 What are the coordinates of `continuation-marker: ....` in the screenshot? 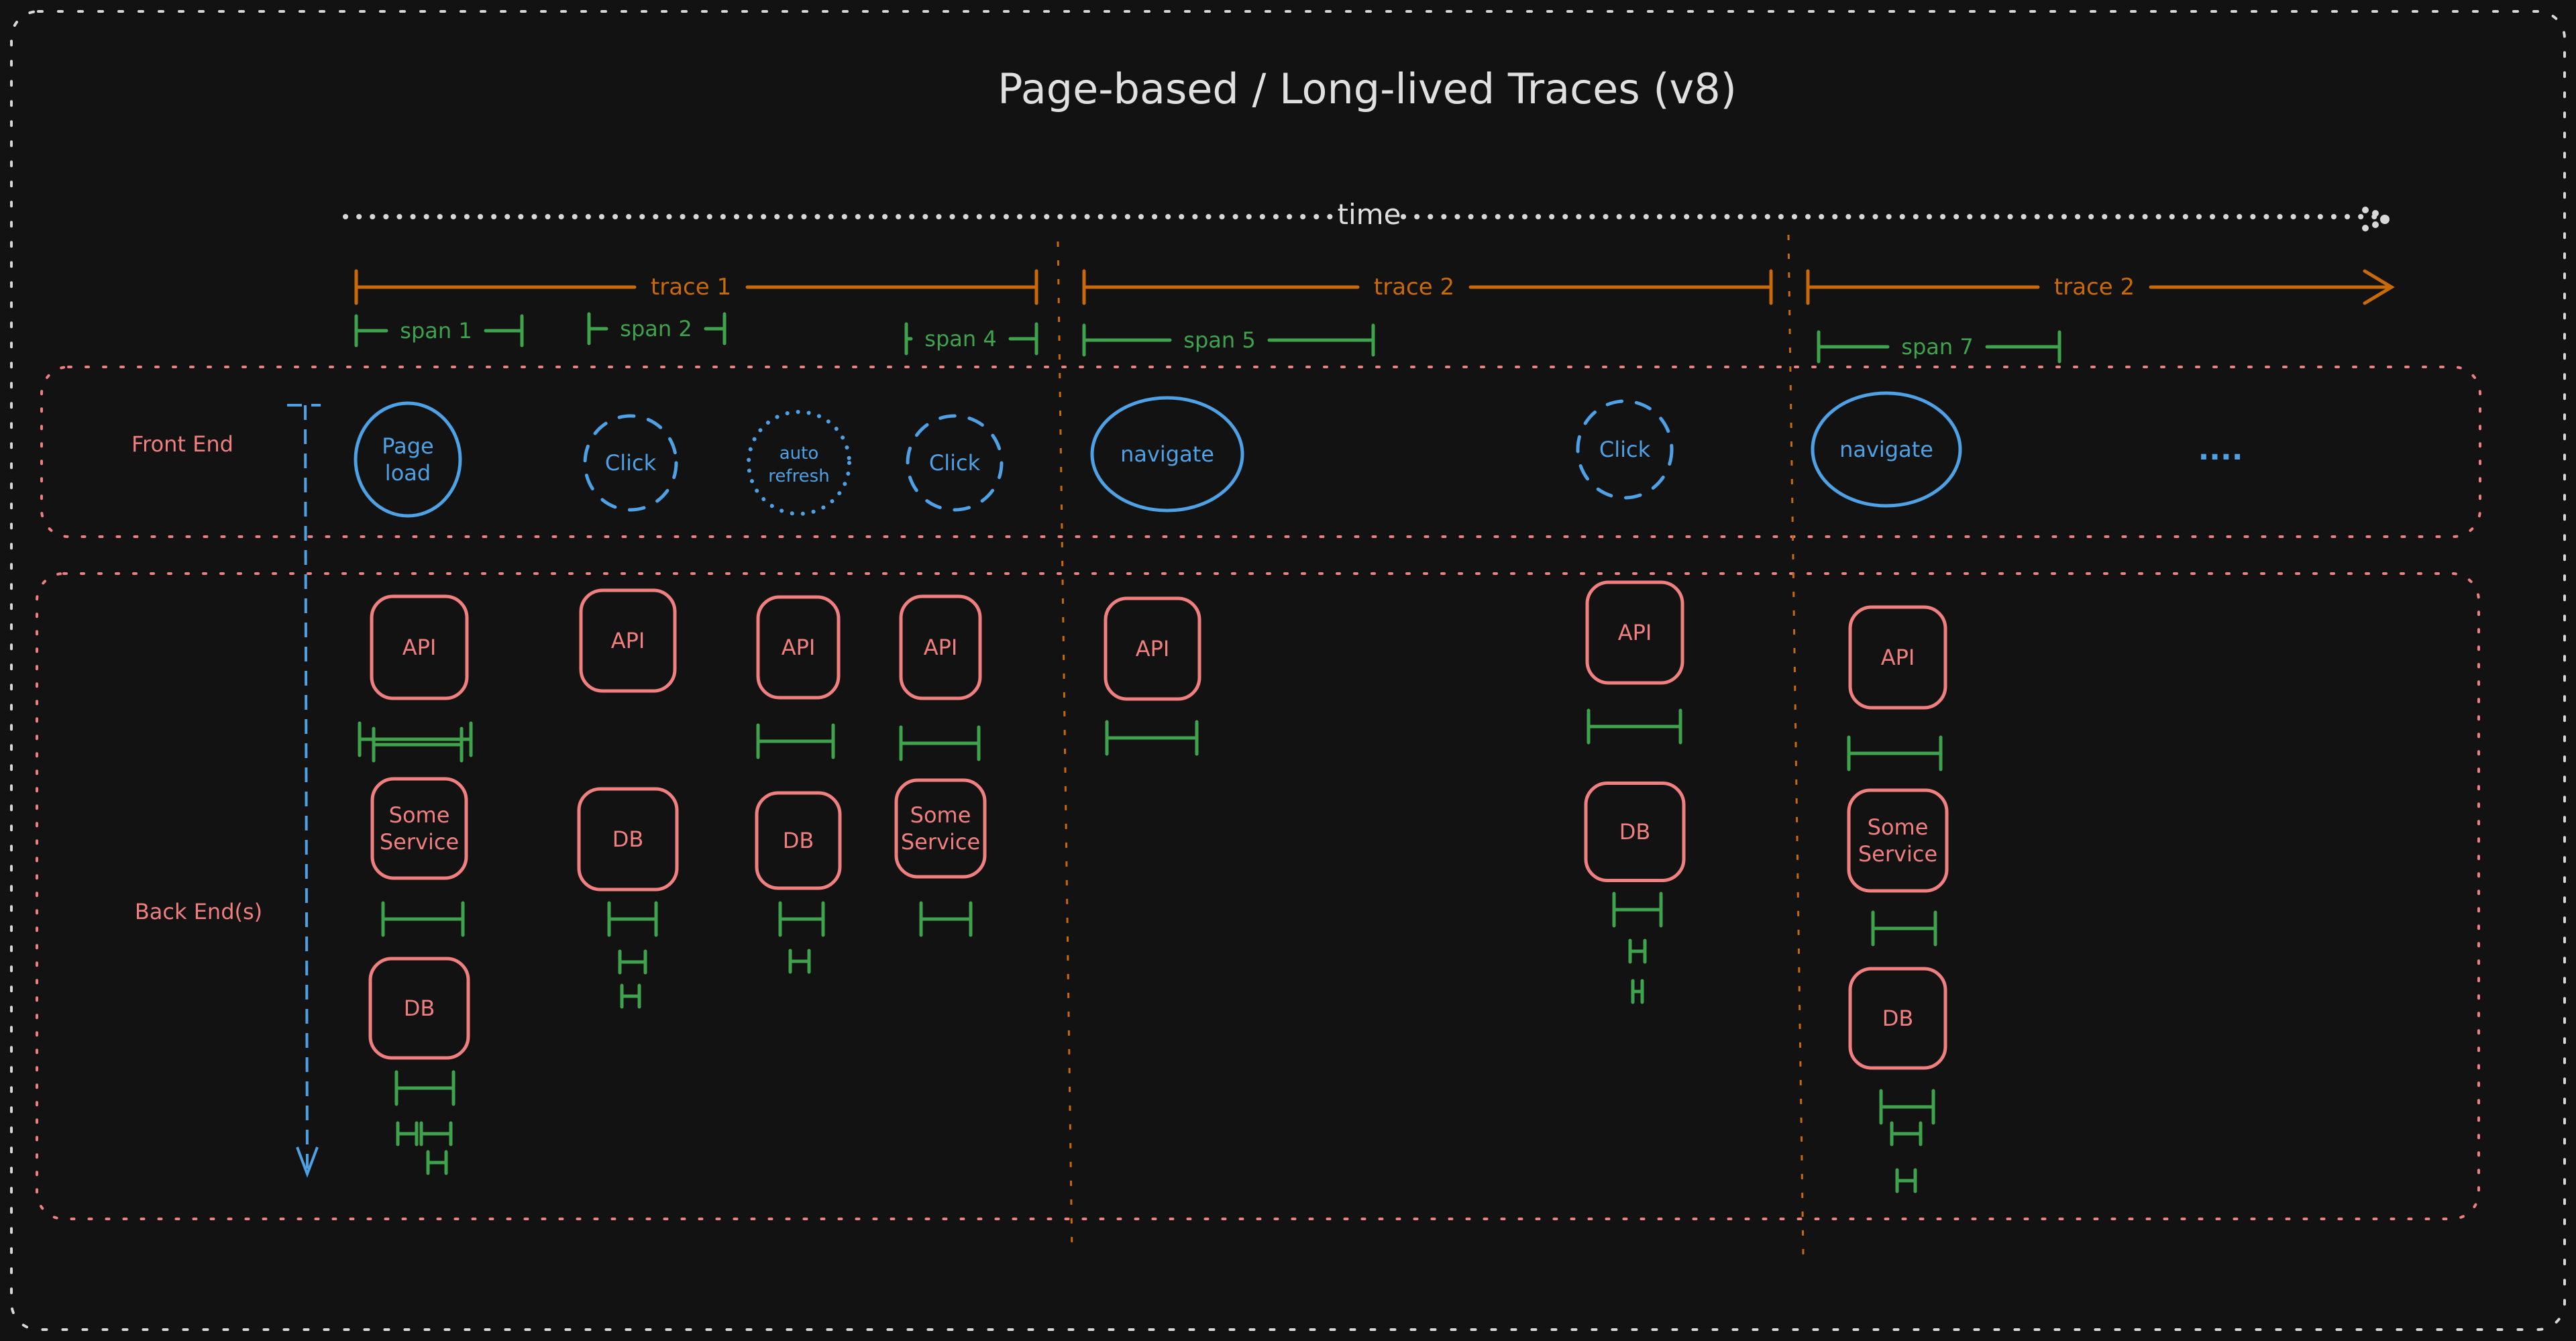 It's located at (2220, 450).